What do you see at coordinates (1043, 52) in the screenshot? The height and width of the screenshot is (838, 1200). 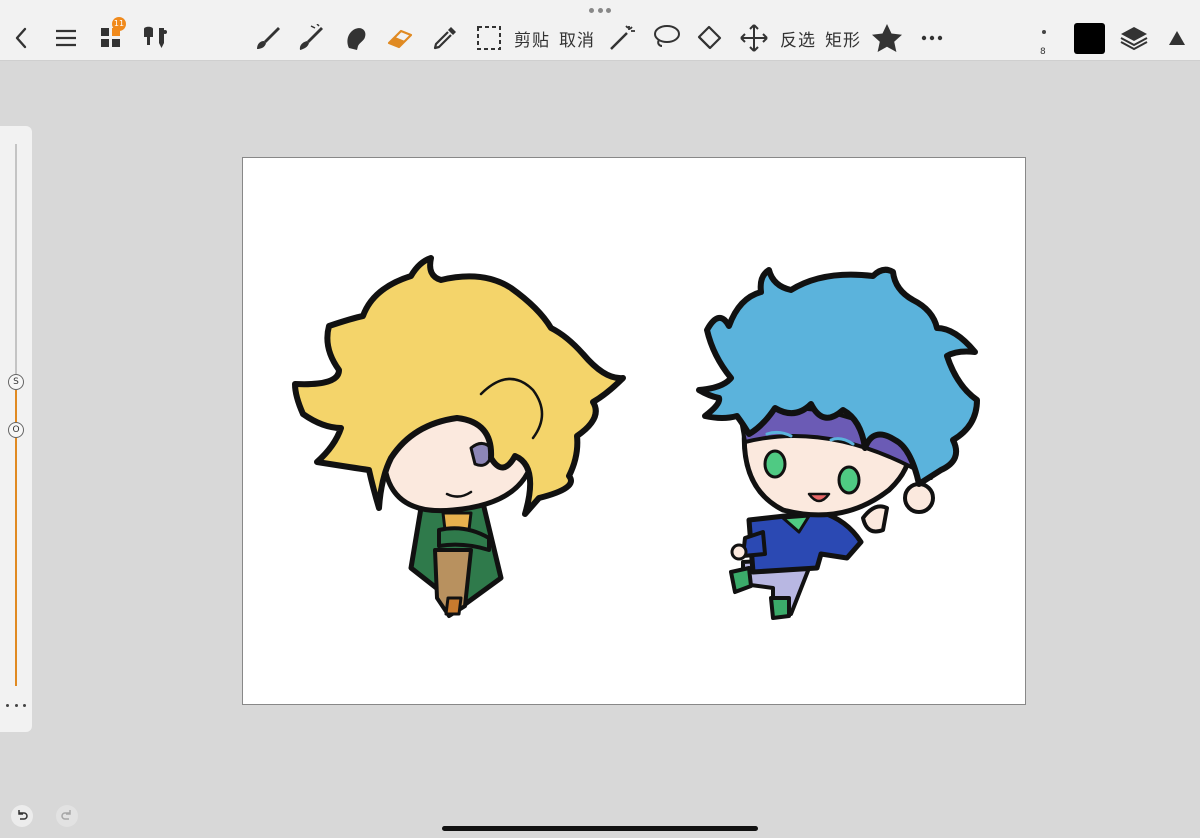 I see `brush-size-value: 8` at bounding box center [1043, 52].